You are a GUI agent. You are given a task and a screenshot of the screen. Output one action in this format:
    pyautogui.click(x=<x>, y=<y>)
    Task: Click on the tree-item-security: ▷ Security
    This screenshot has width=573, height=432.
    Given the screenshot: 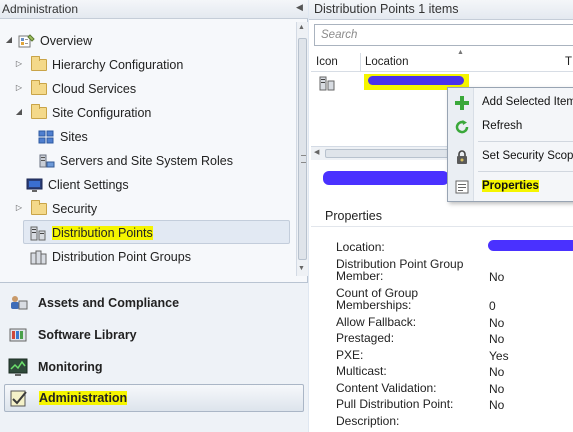 What is the action you would take?
    pyautogui.click(x=55, y=209)
    